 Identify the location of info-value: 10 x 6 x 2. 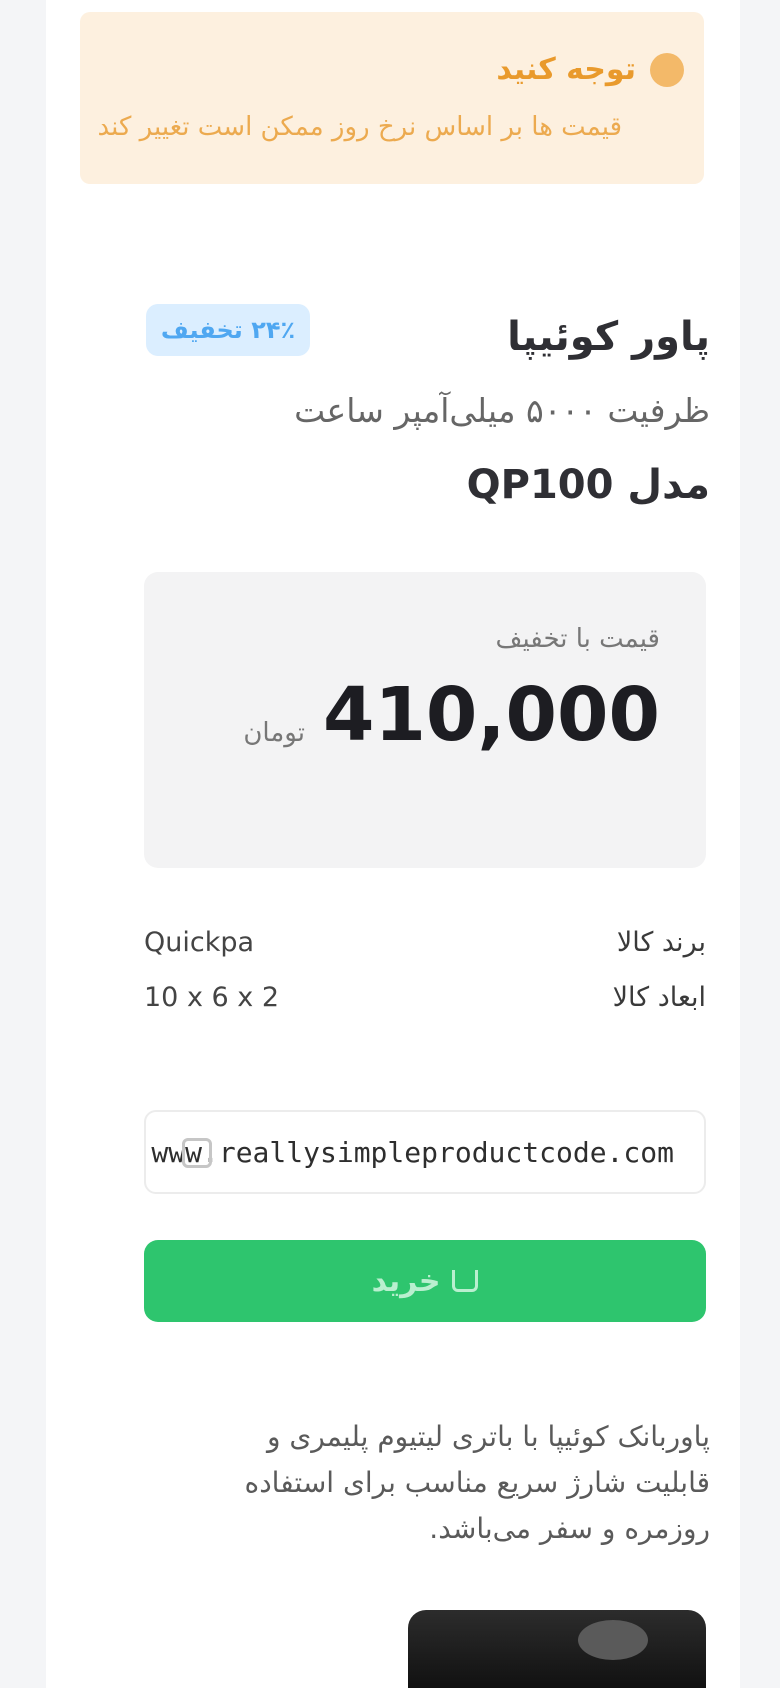
(211, 997).